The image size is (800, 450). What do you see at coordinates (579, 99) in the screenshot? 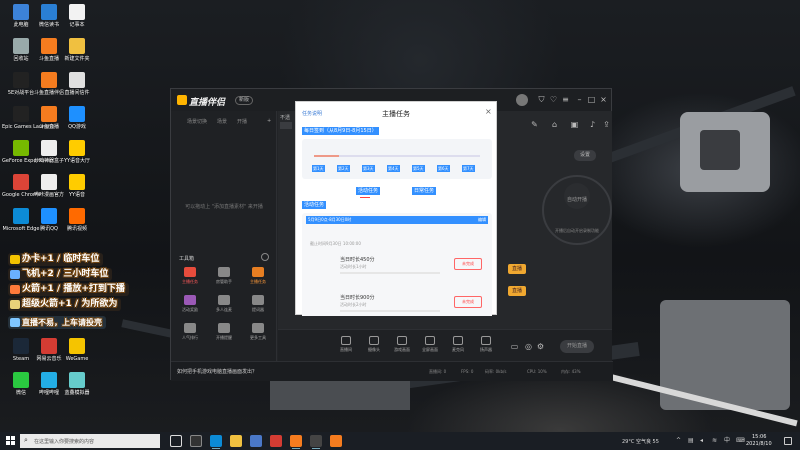
I see `minimize-icon: –` at bounding box center [579, 99].